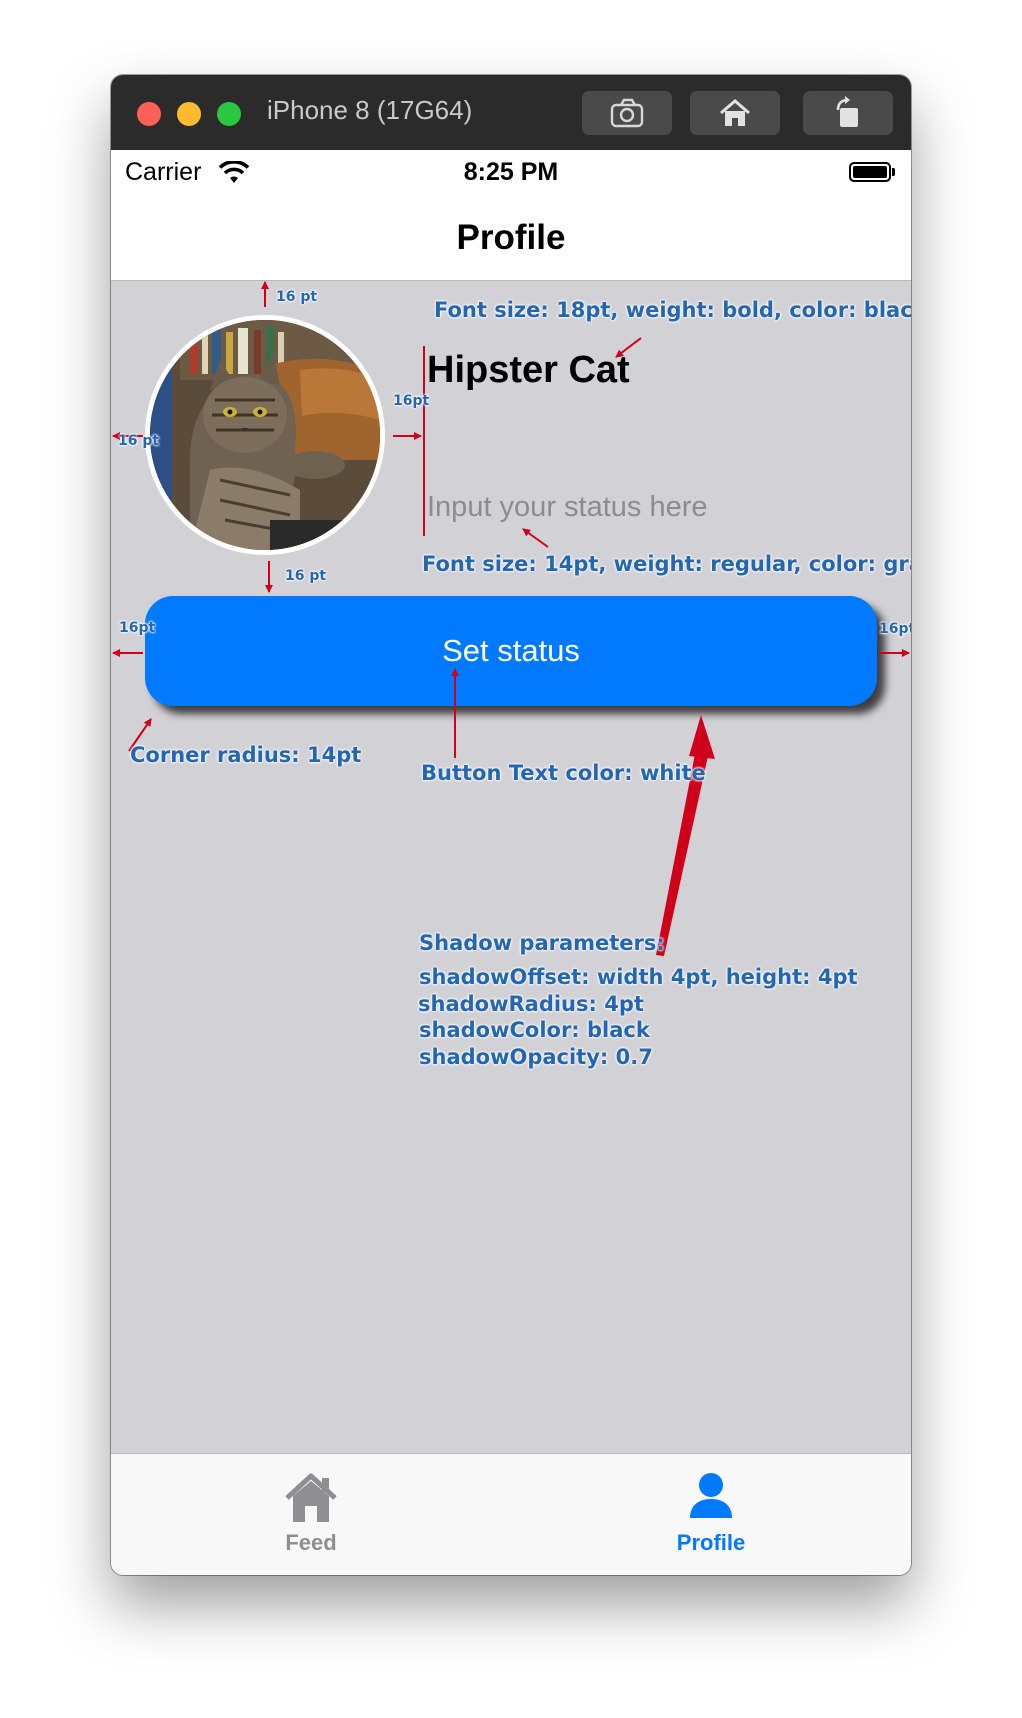  Describe the element at coordinates (411, 401) in the screenshot. I see `annotation-right-spacing: 16pt` at that location.